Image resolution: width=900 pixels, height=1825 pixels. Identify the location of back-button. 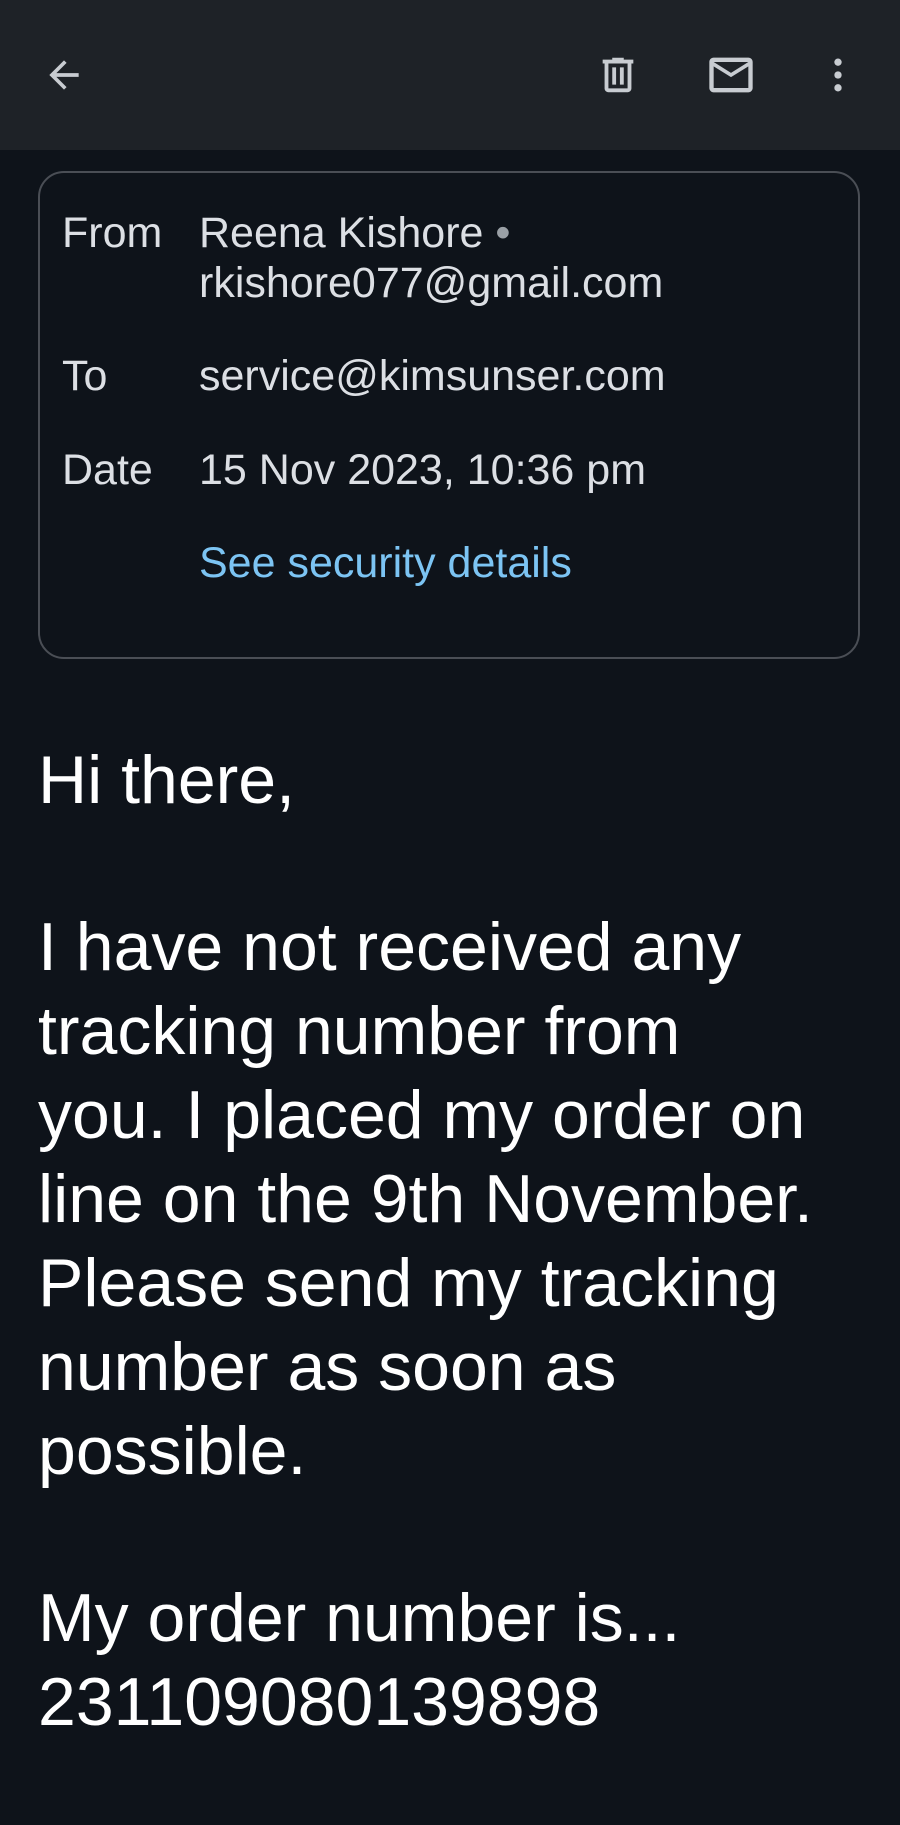
(64, 75).